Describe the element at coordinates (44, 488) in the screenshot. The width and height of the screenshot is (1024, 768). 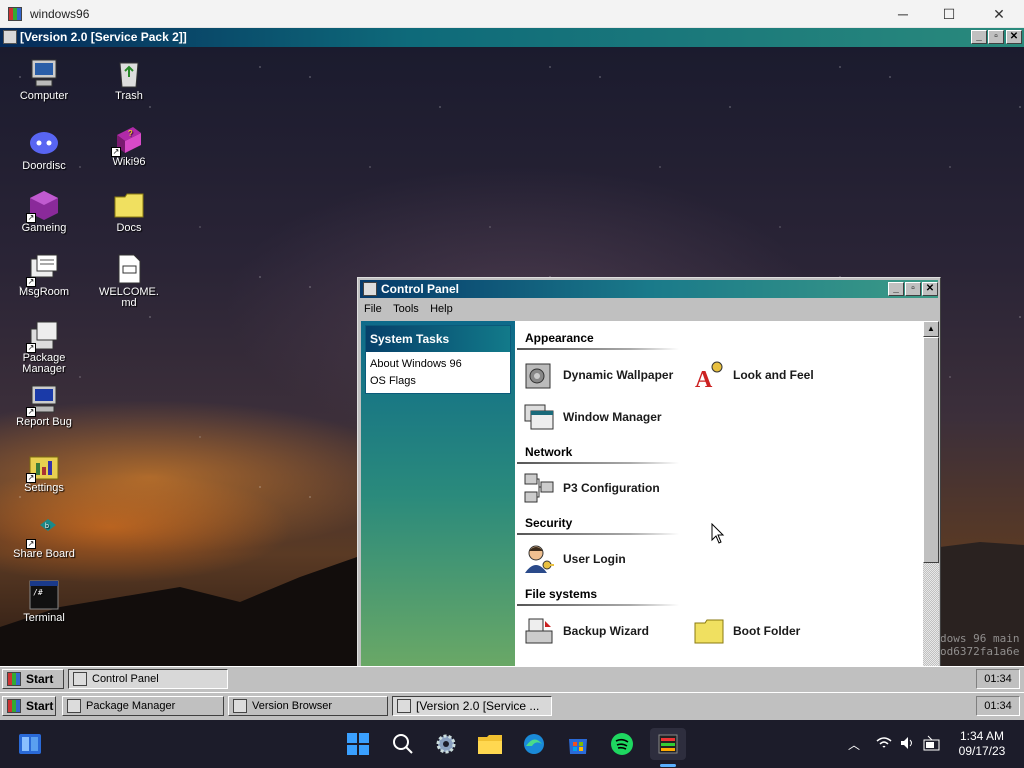
I see `desktop-icon-label: Settings` at that location.